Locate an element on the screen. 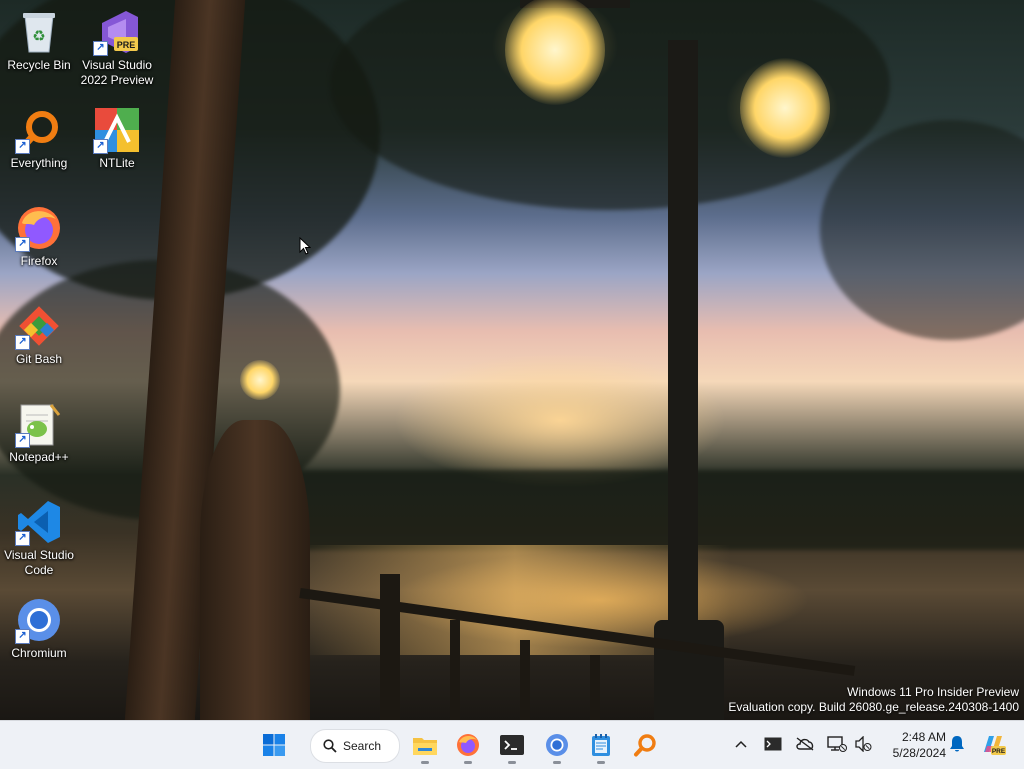 The image size is (1024, 769). volume-muted-icon is located at coordinates (863, 744).